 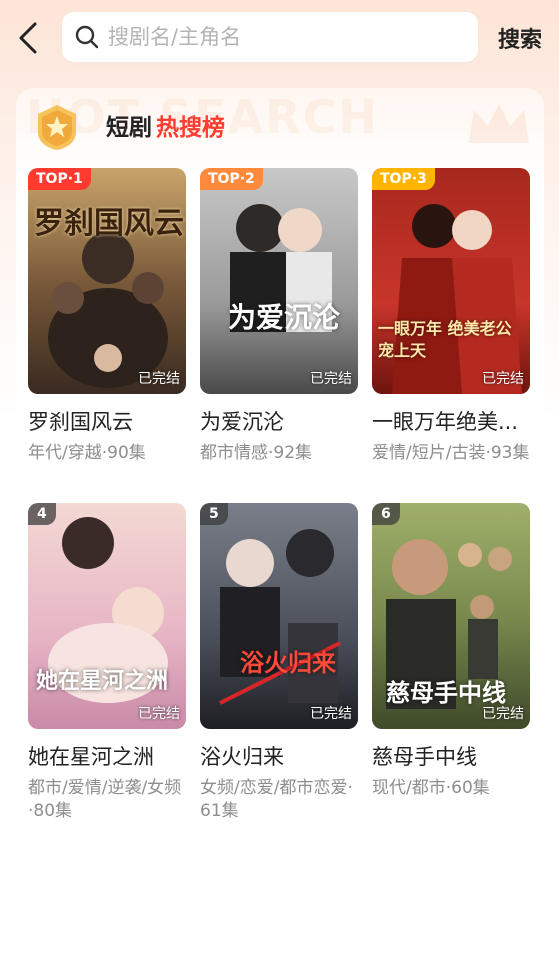 I want to click on drama-meta-2: 都市情感·92集, so click(x=256, y=453).